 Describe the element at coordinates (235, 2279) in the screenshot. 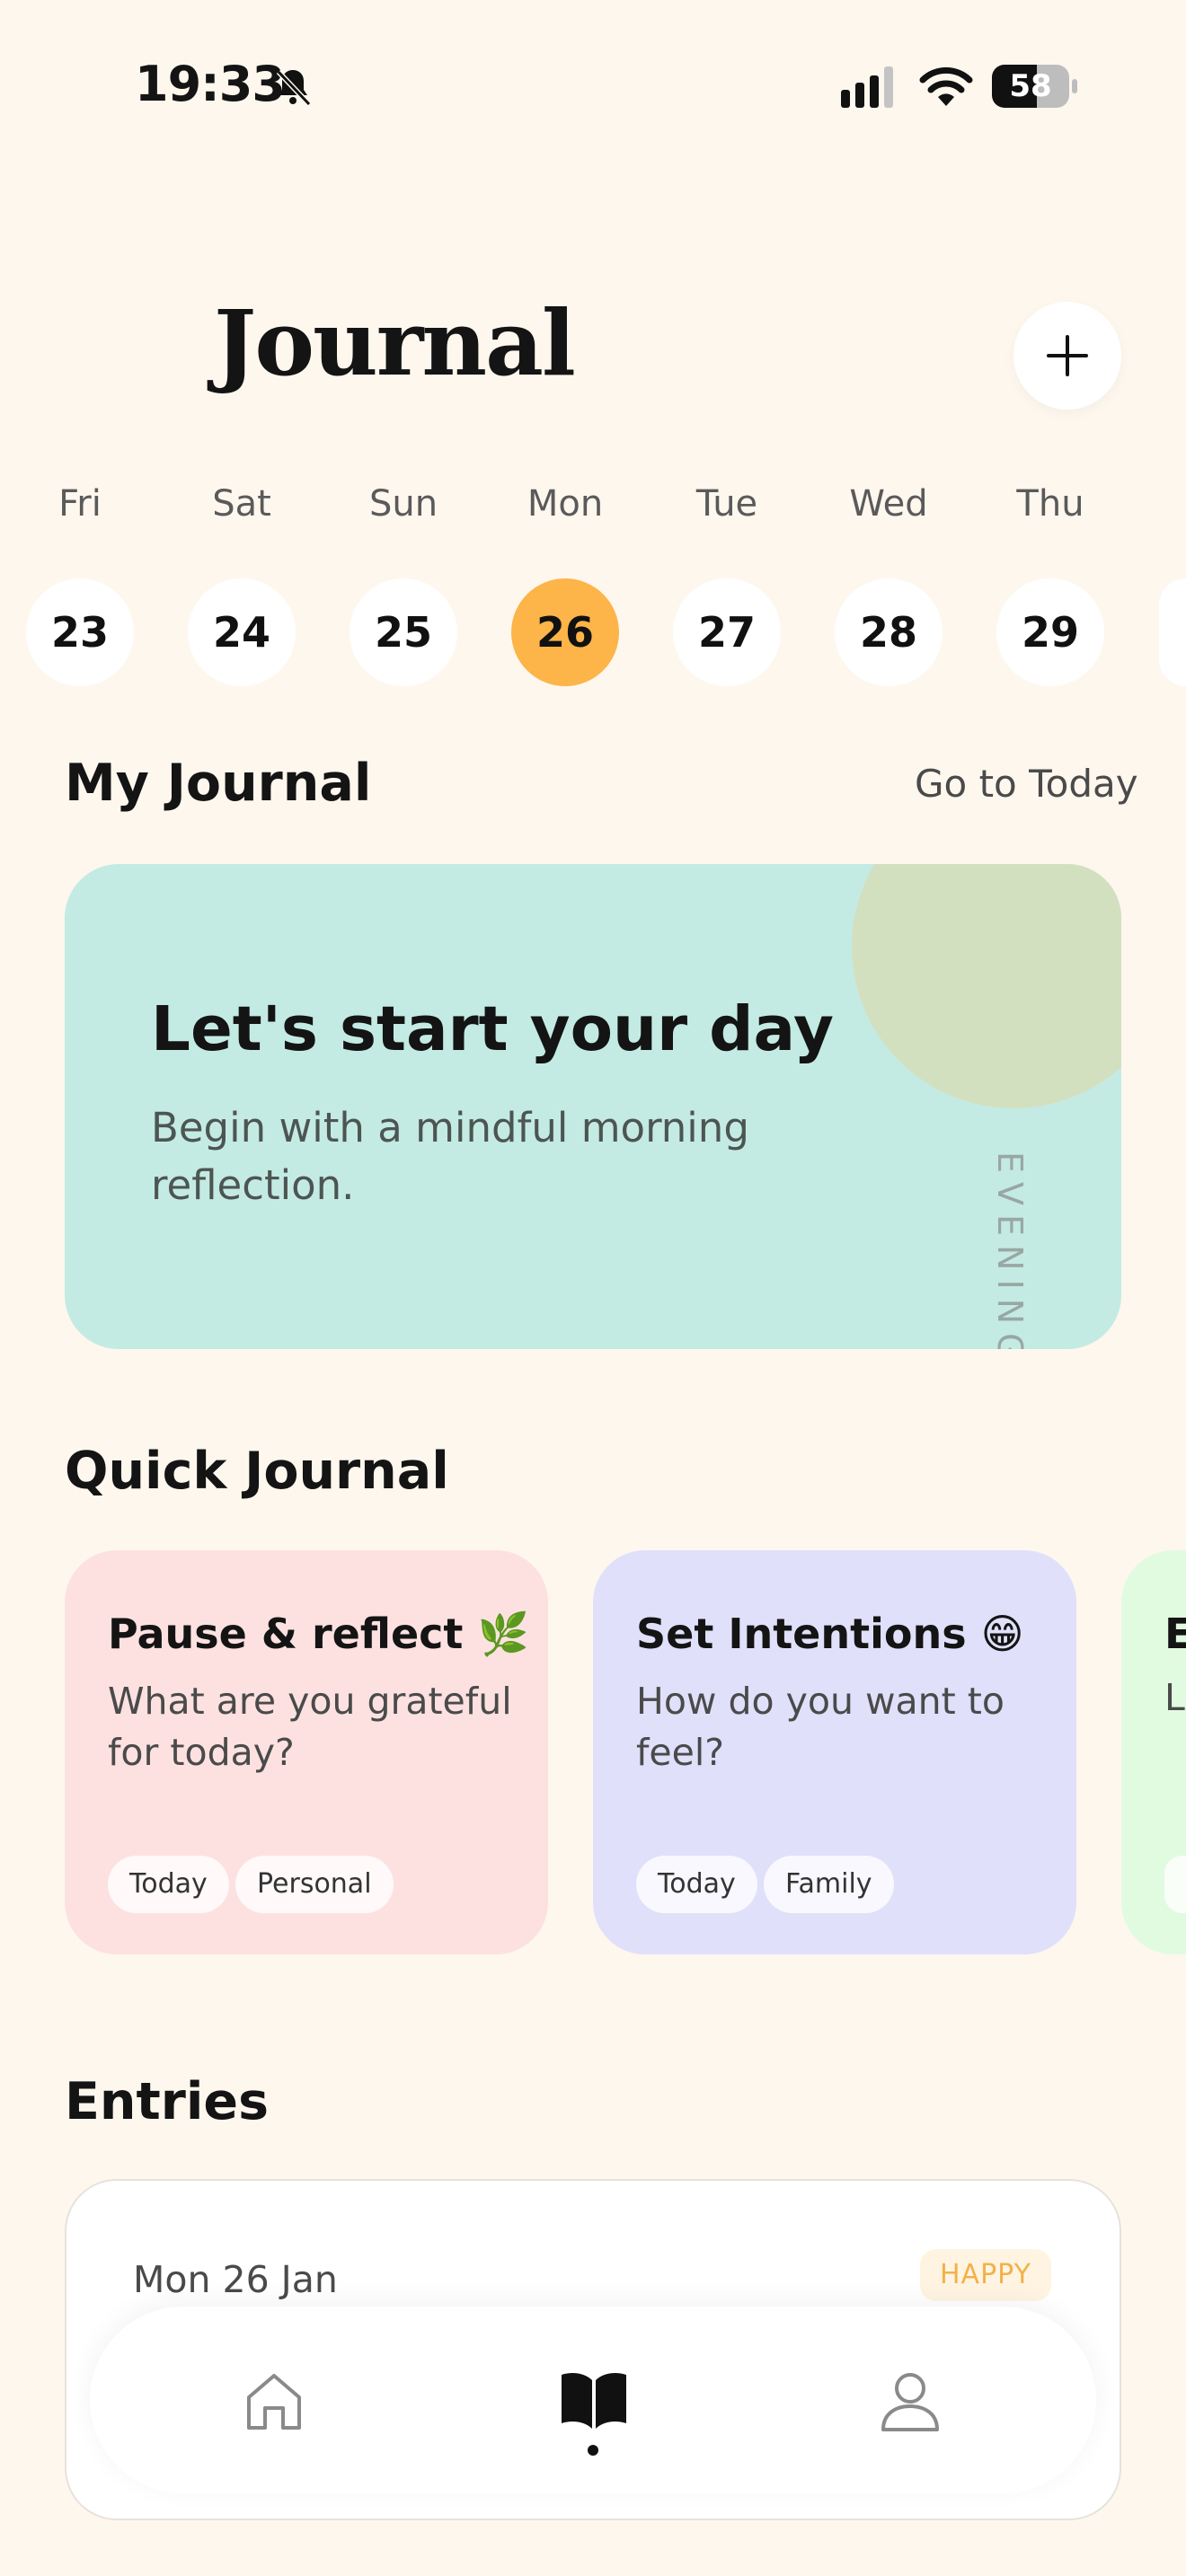

I see `entry-date: Mon 26 Jan` at that location.